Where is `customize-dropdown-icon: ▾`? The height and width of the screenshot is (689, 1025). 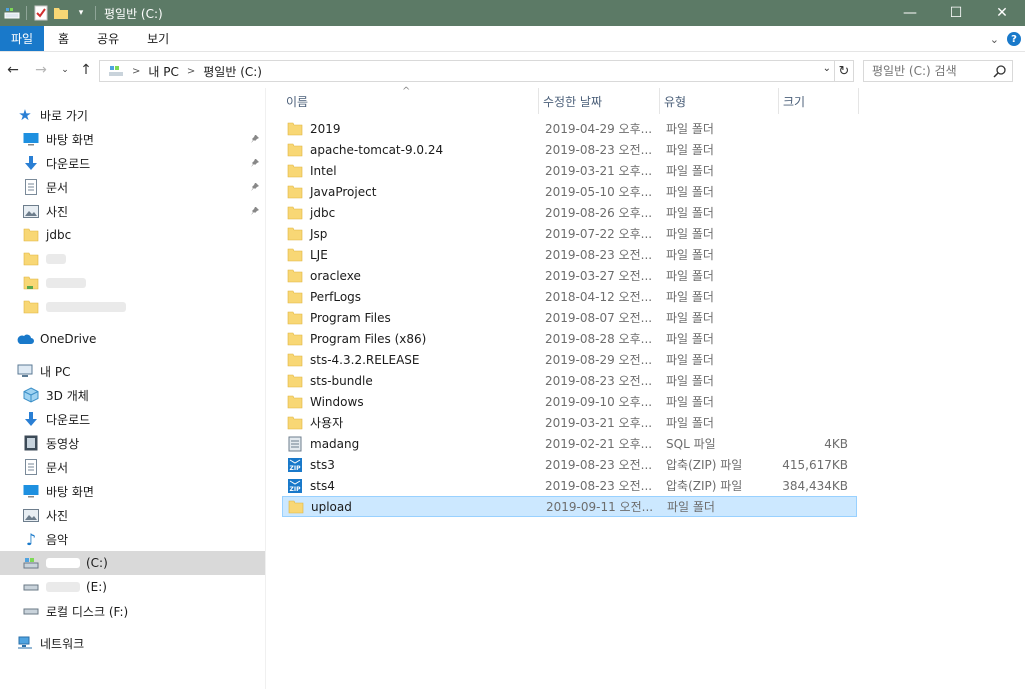 customize-dropdown-icon: ▾ is located at coordinates (81, 13).